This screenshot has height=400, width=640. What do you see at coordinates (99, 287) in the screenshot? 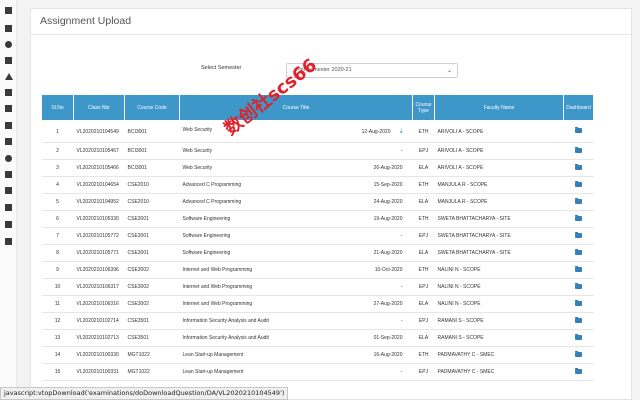
I see `row-class-nbr: VL2020210106317` at bounding box center [99, 287].